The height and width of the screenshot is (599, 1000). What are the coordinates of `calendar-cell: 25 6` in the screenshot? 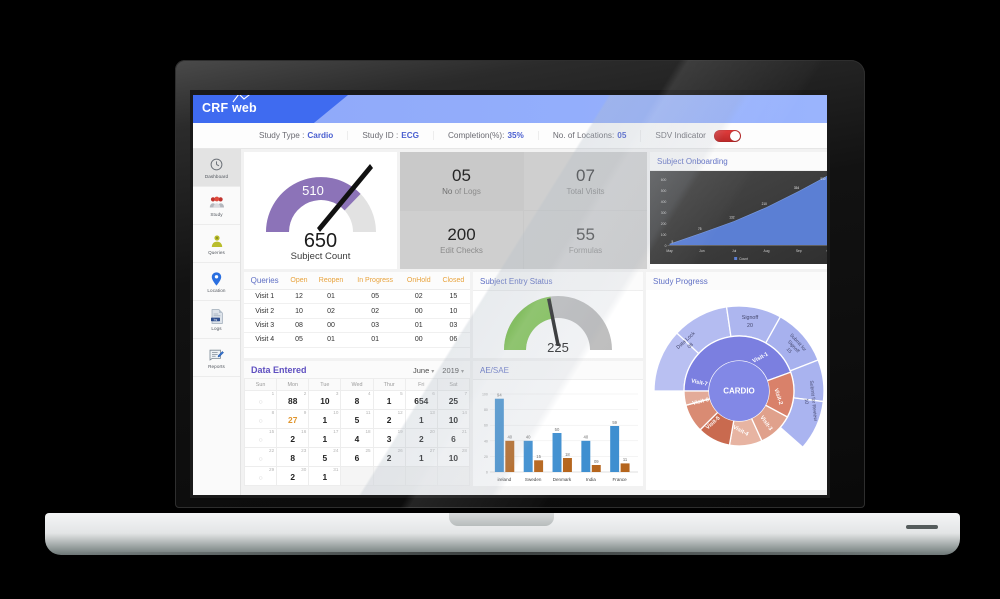 It's located at (357, 457).